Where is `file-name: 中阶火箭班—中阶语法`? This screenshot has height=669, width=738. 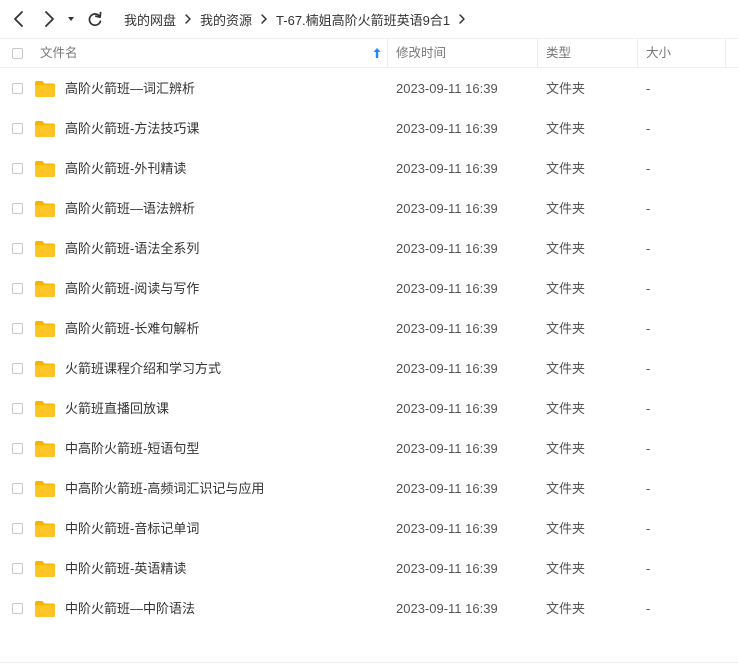 file-name: 中阶火箭班—中阶语法 is located at coordinates (130, 609).